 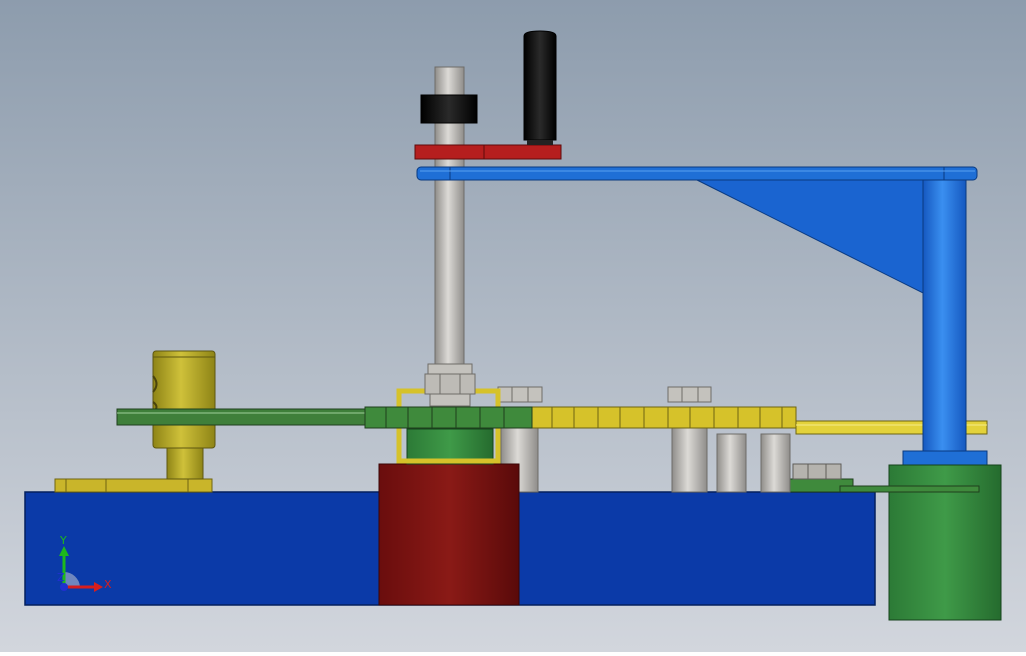 I want to click on pot-lower-body, so click(x=185, y=463).